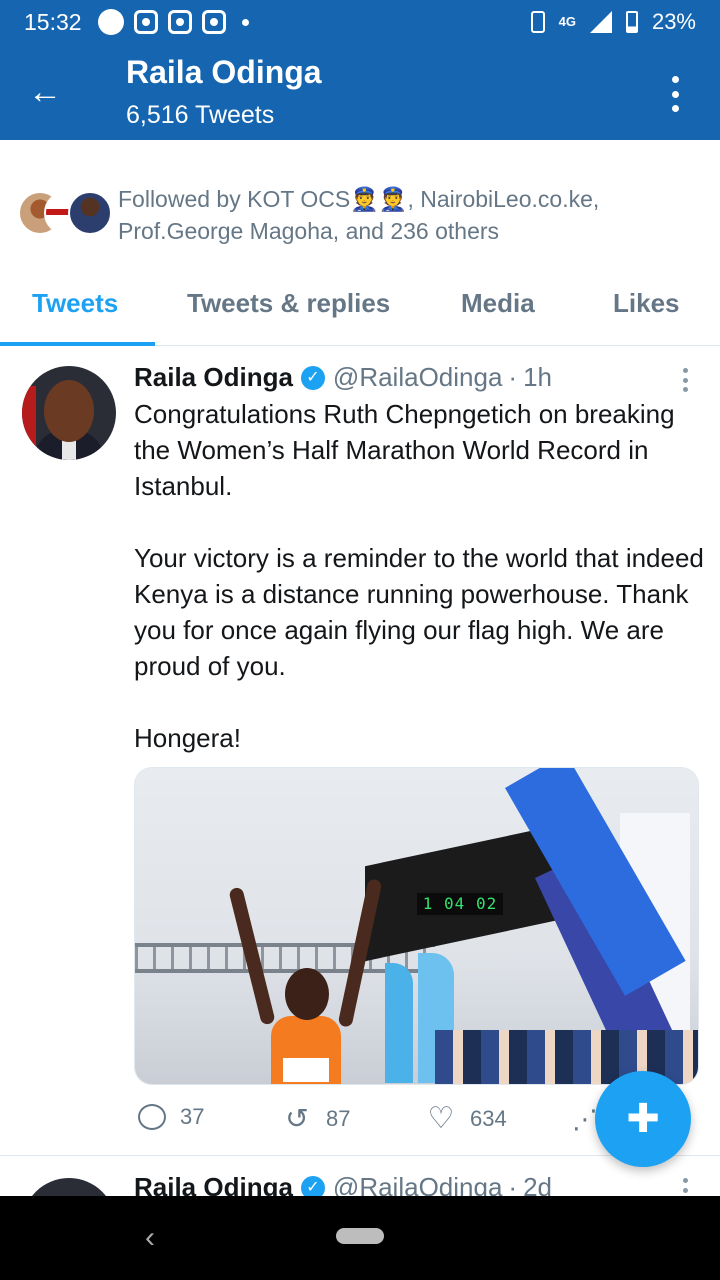  Describe the element at coordinates (187, 738) in the screenshot. I see `tweet-paragraph: Hongera!` at that location.